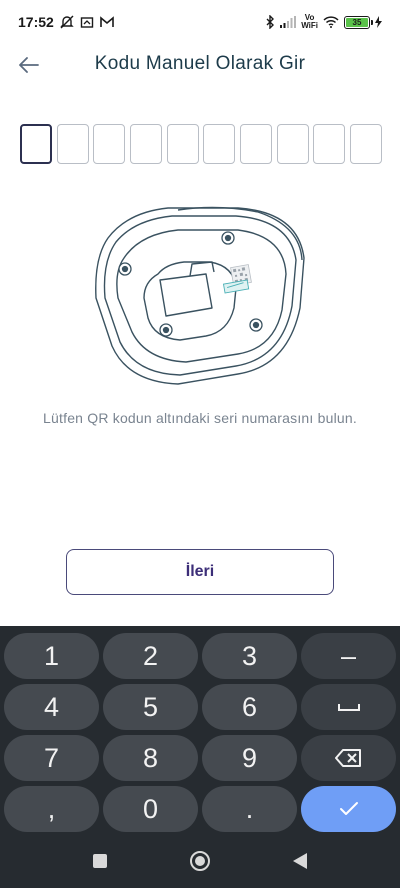 The image size is (400, 888). I want to click on key-9: 9, so click(249, 758).